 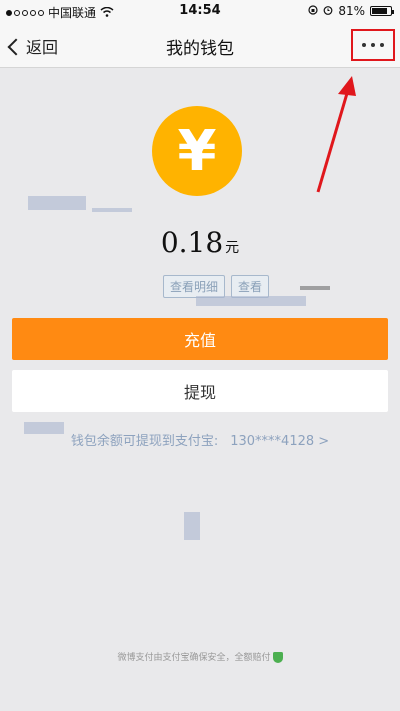 What do you see at coordinates (200, 339) in the screenshot?
I see `recharge-button: 充值` at bounding box center [200, 339].